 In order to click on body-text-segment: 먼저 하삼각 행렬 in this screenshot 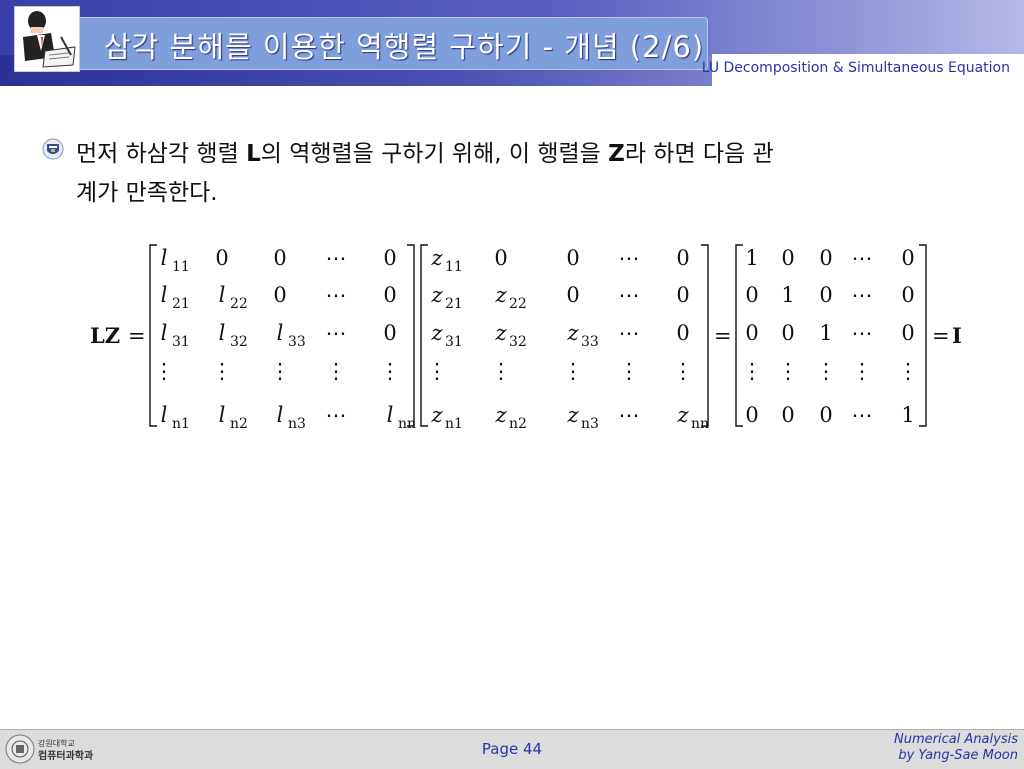, I will do `click(161, 154)`.